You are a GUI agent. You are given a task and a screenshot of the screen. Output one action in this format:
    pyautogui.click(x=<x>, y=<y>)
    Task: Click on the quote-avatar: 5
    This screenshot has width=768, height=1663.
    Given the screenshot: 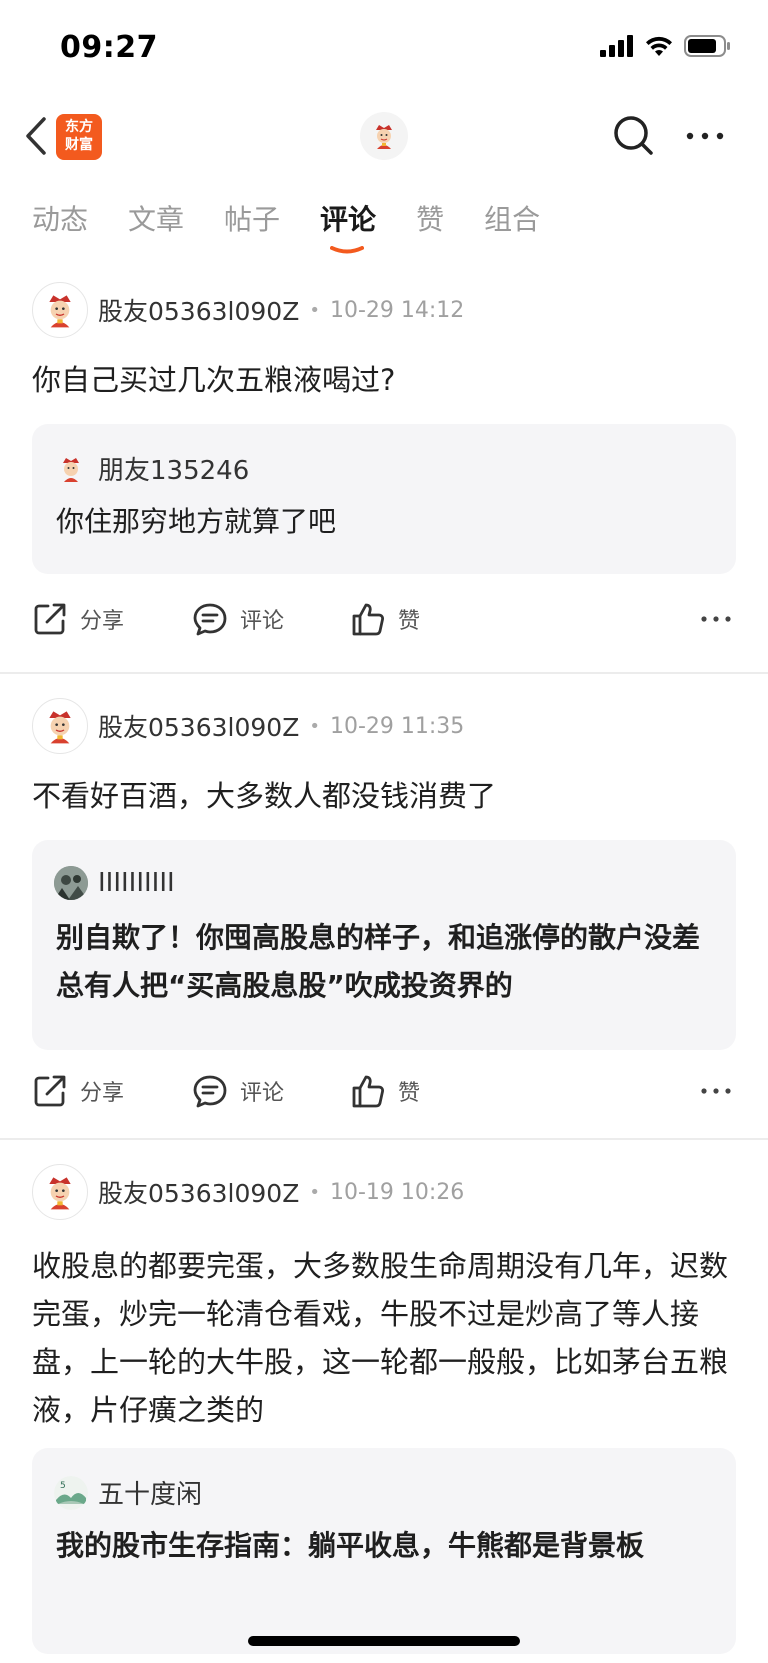 What is the action you would take?
    pyautogui.click(x=71, y=1492)
    